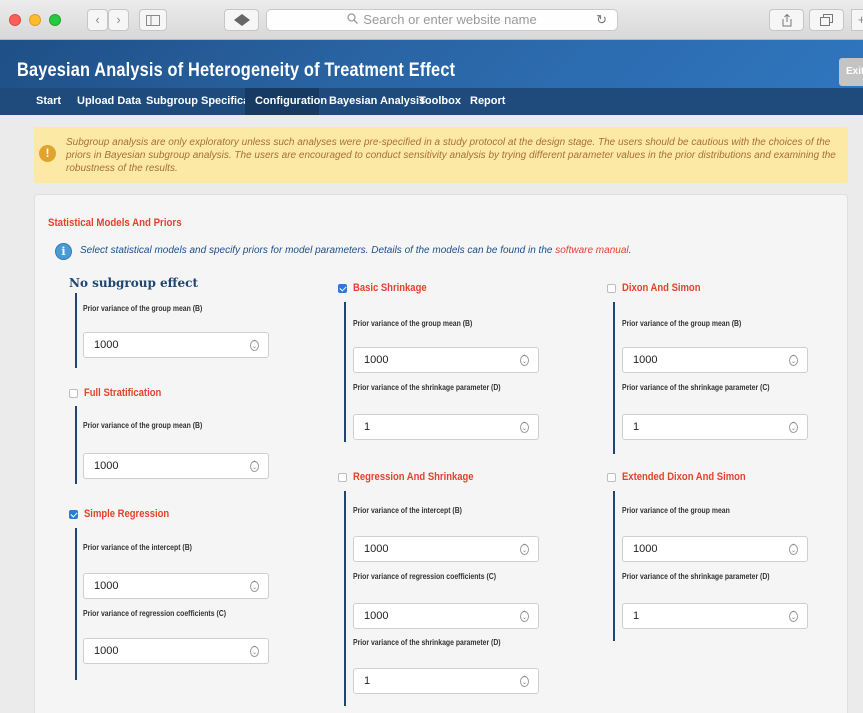 Image resolution: width=863 pixels, height=713 pixels. Describe the element at coordinates (143, 308) in the screenshot. I see `no-subgroup-b-label: Prior variance of the group mean (B)` at that location.